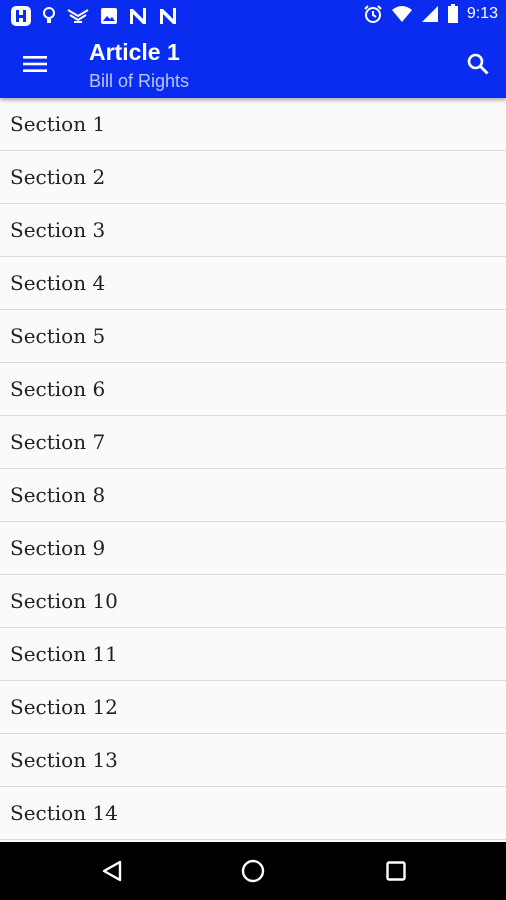  Describe the element at coordinates (58, 548) in the screenshot. I see `list-item-label: Section 9` at that location.